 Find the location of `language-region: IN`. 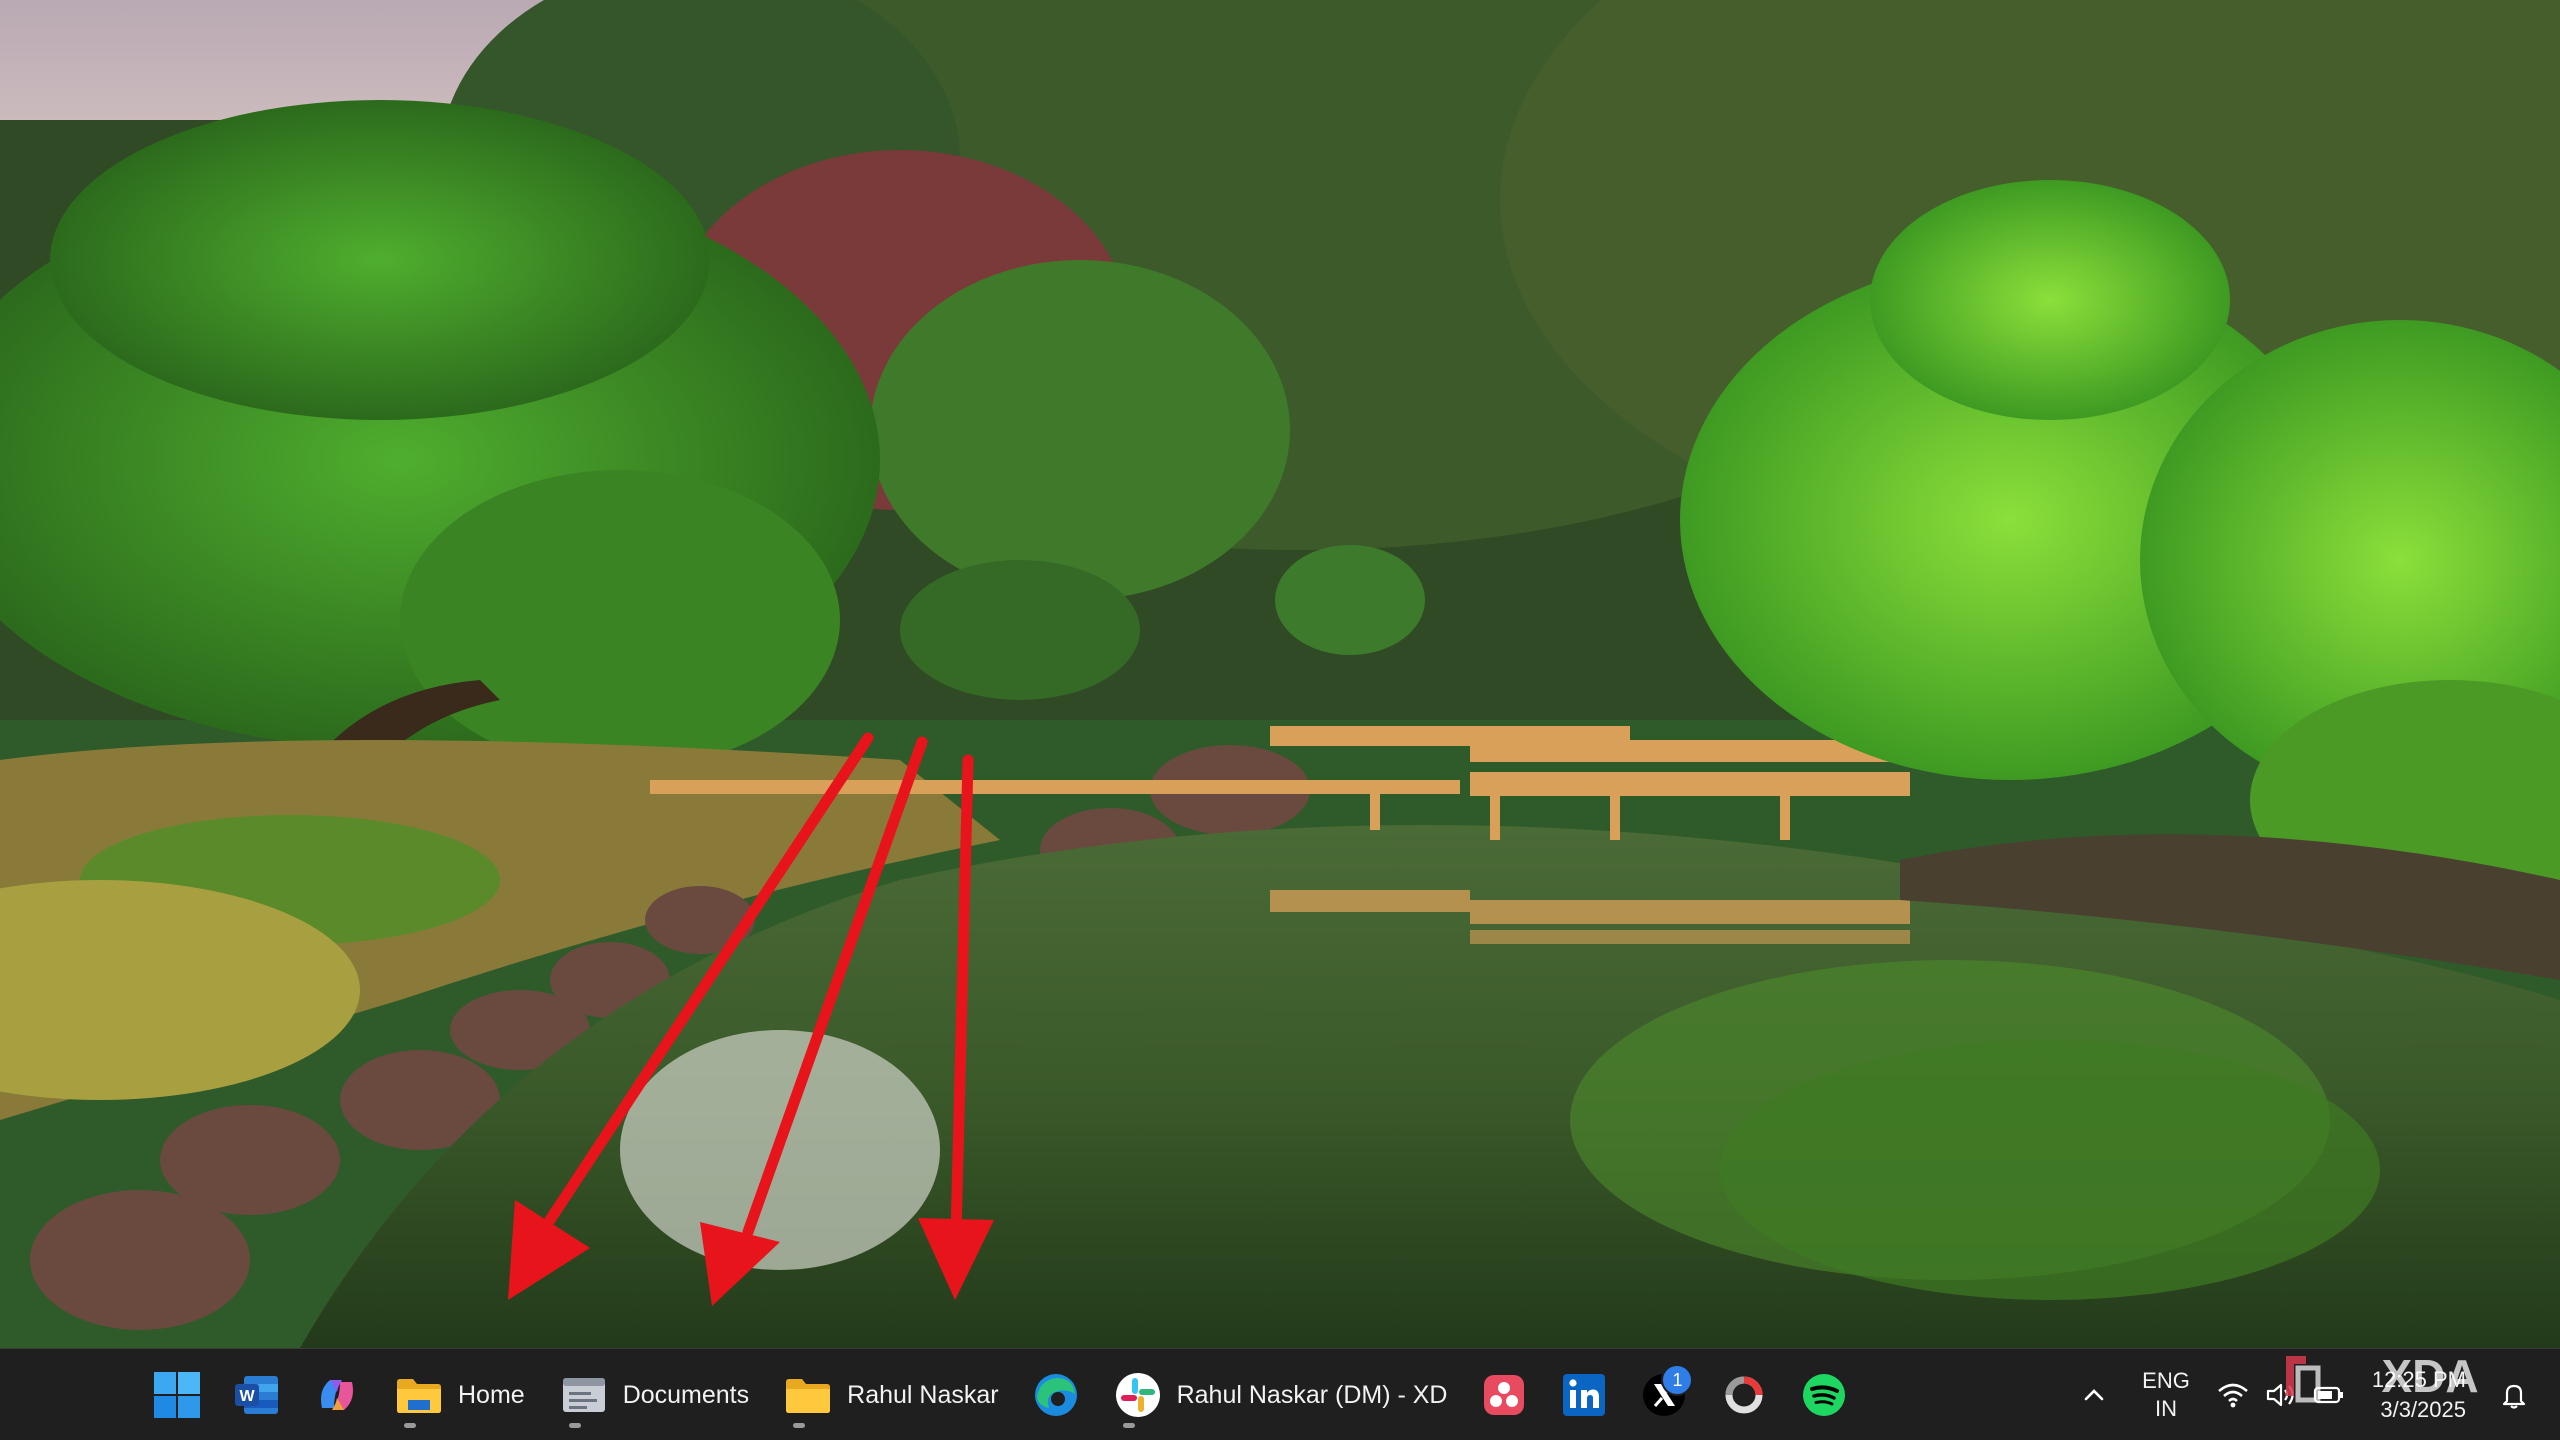

language-region: IN is located at coordinates (2165, 1408).